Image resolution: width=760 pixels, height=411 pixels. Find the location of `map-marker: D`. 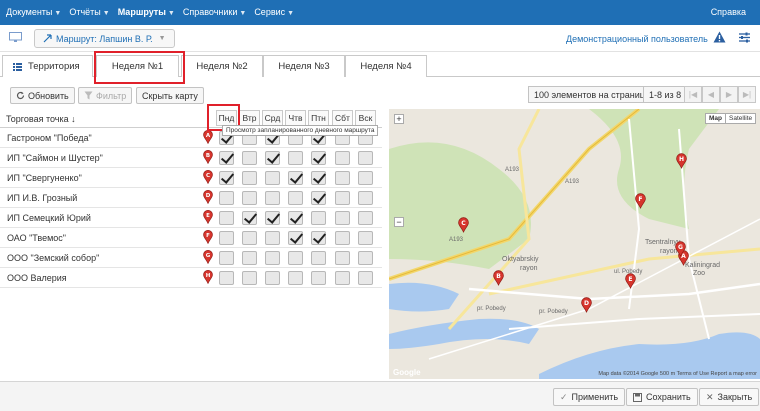

map-marker: D is located at coordinates (586, 306).